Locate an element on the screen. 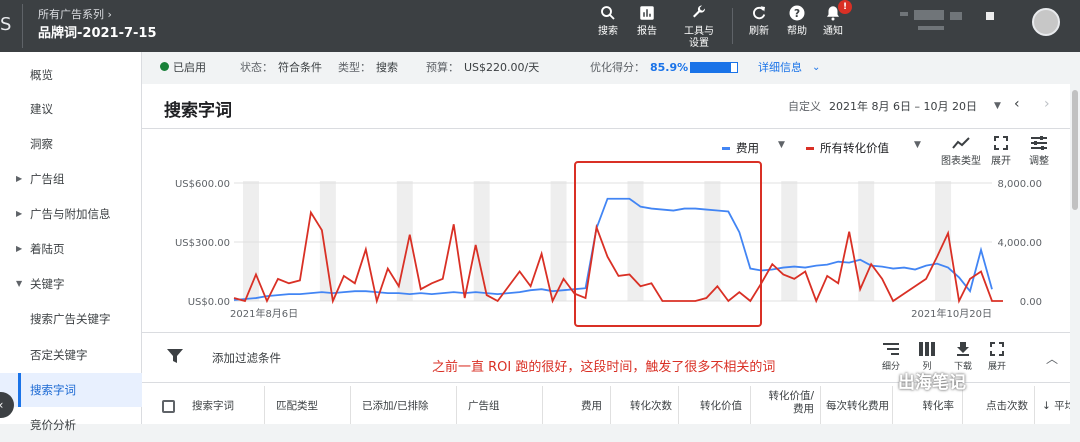  enabled-label: 已启用 is located at coordinates (189, 67).